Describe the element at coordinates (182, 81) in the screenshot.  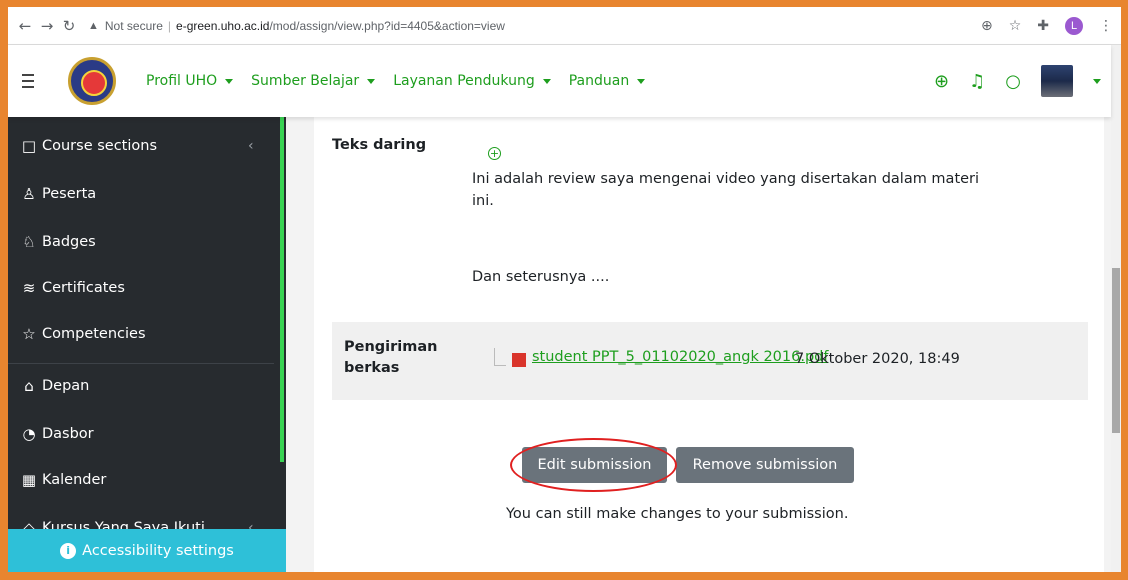
I see `menu-item-label: Profil UHO` at that location.